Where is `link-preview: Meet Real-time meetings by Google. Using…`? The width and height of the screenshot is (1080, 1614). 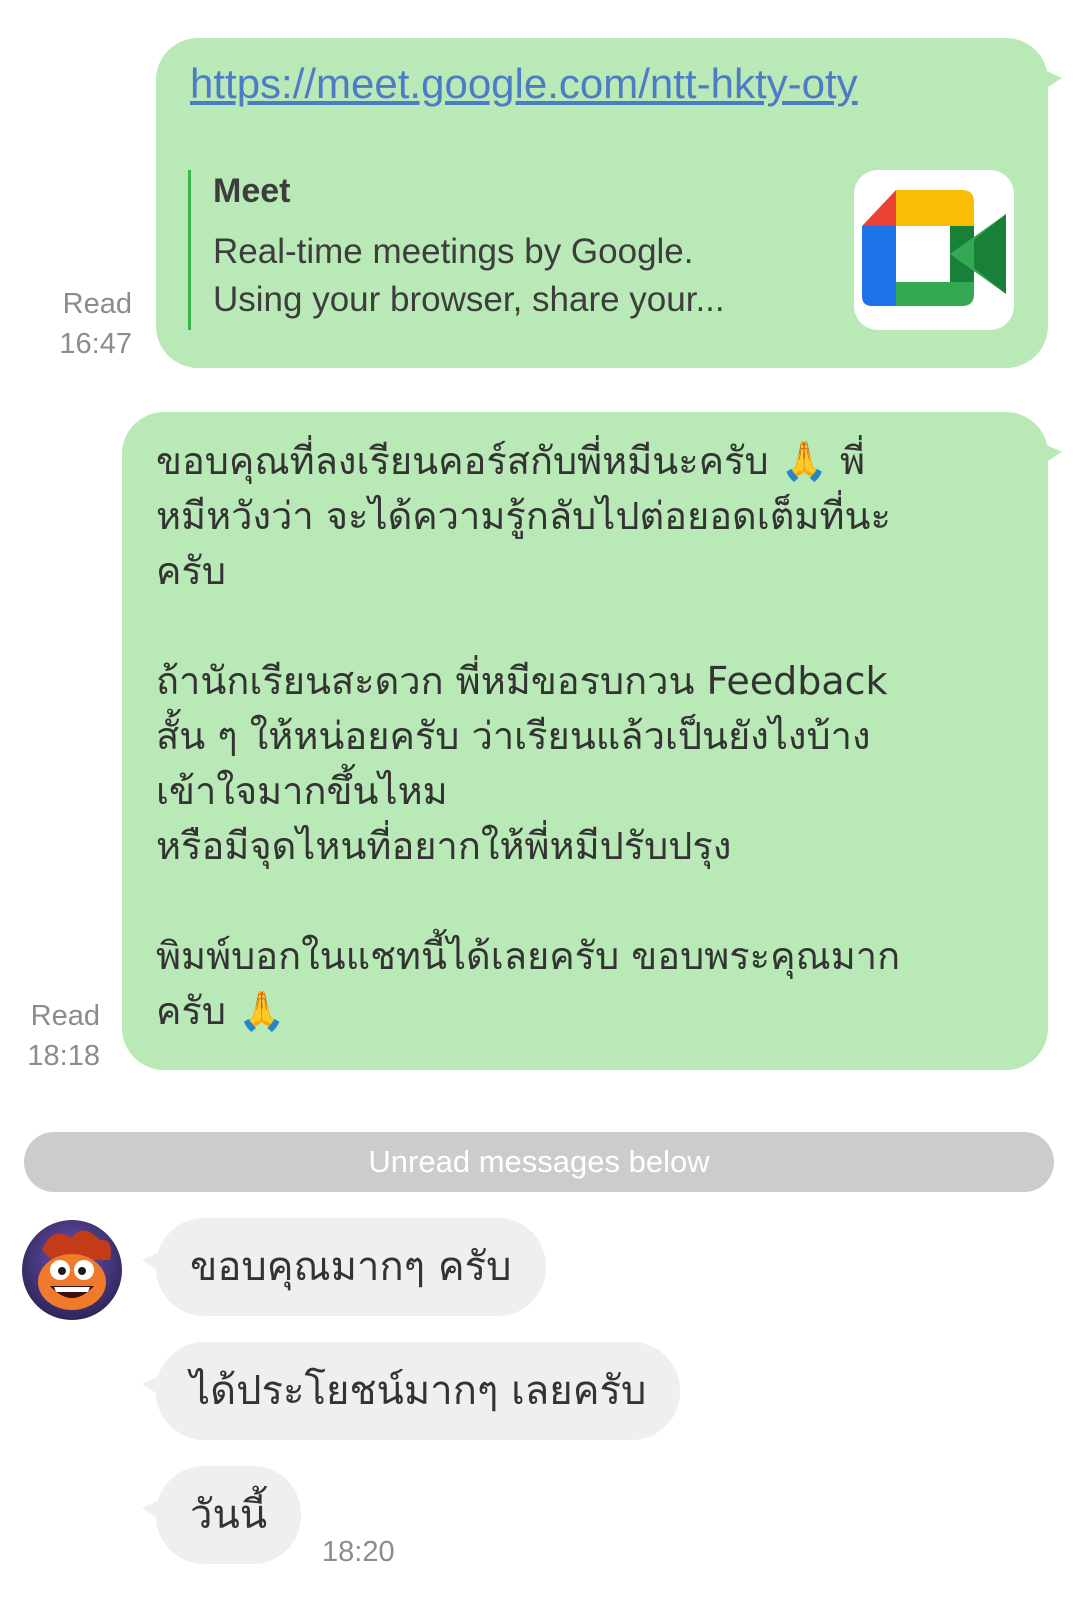
link-preview: Meet Real-time meetings by Google. Using… is located at coordinates (519, 250).